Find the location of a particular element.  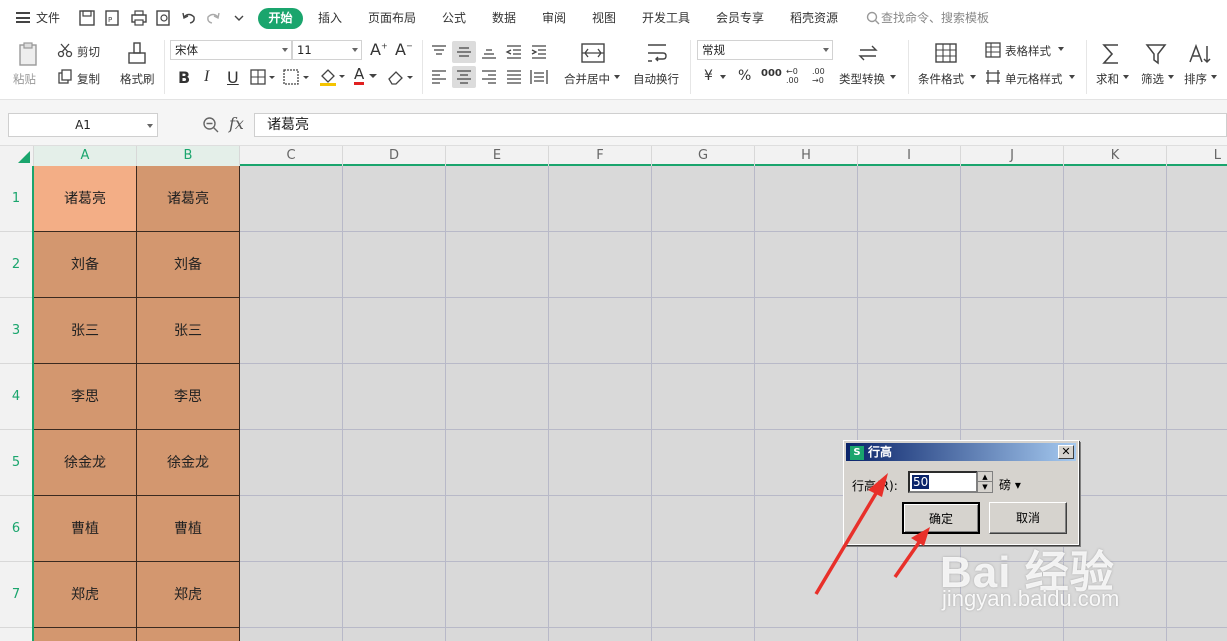

column-header-l: L is located at coordinates (1197, 156).